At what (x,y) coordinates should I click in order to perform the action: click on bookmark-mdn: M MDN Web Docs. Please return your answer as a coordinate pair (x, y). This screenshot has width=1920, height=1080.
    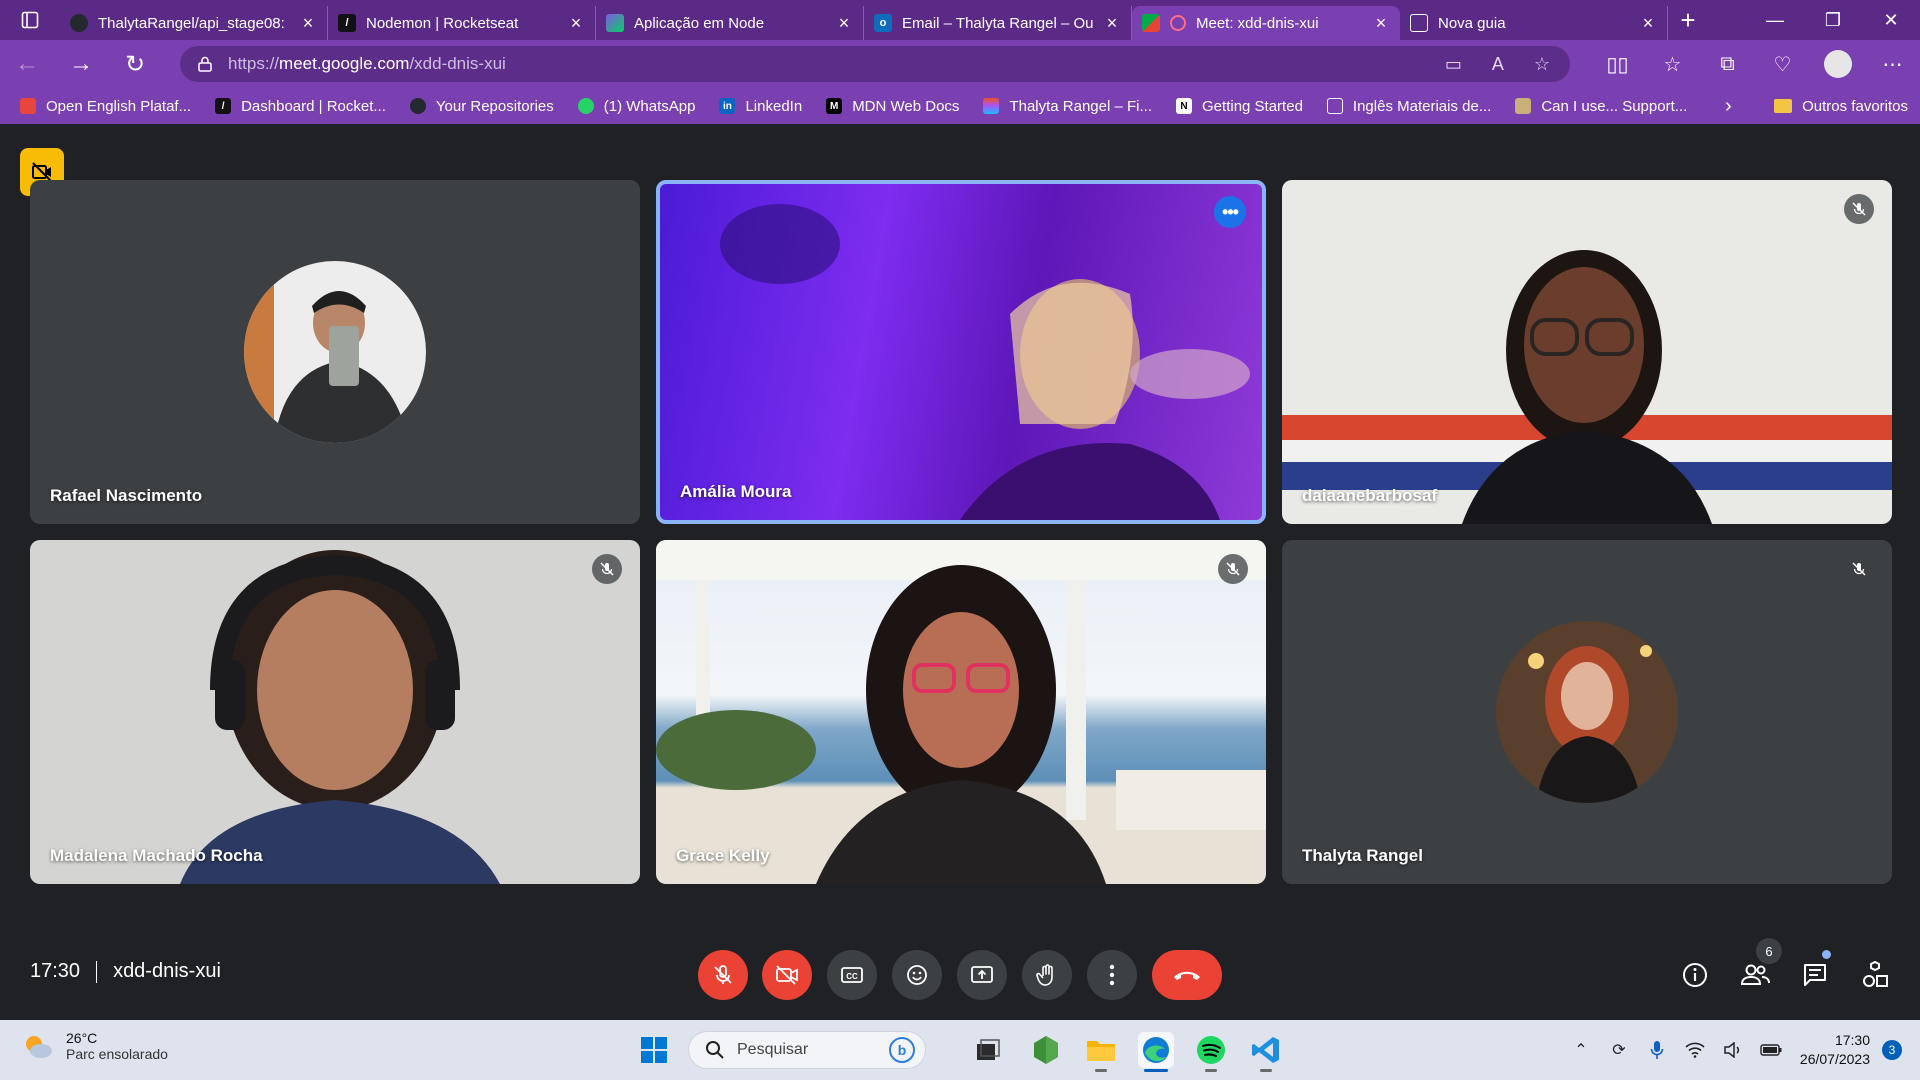
    Looking at the image, I should click on (892, 106).